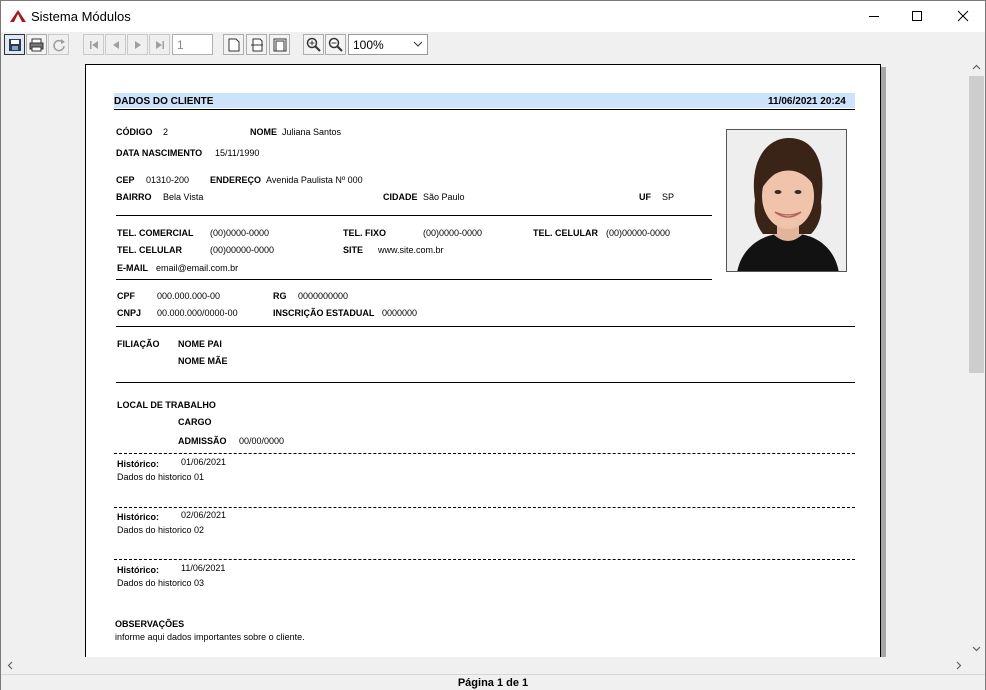  What do you see at coordinates (129, 313) in the screenshot?
I see `cnpj-label: CNPJ` at bounding box center [129, 313].